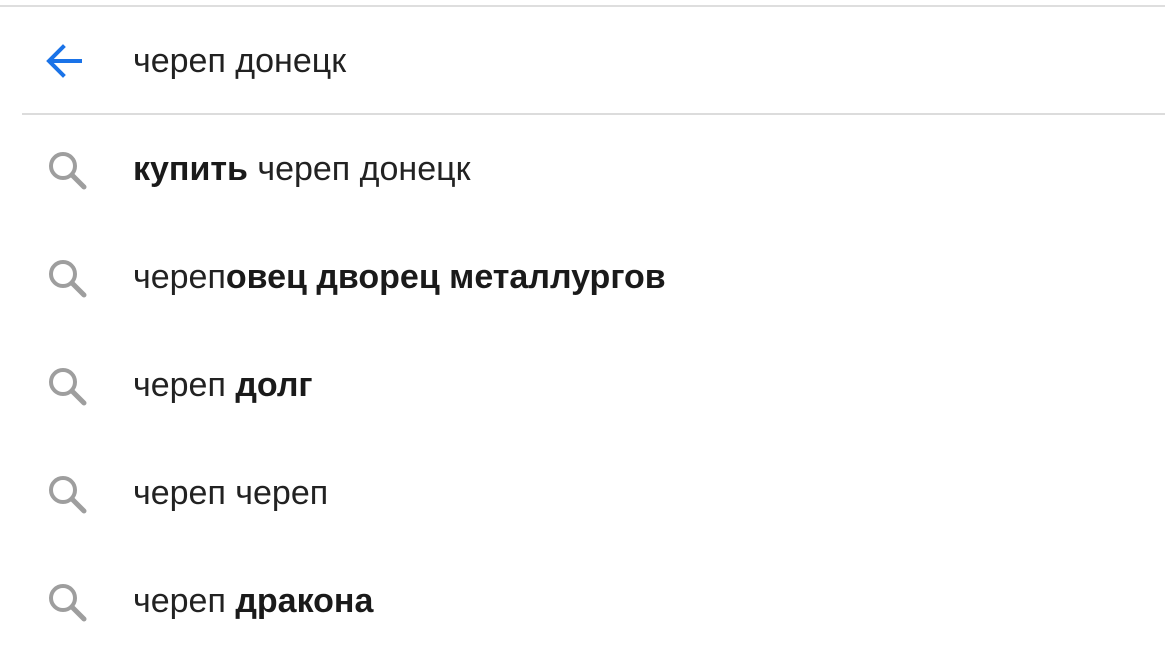 The height and width of the screenshot is (655, 1165). What do you see at coordinates (231, 493) in the screenshot?
I see `suggestion-text: череп череп` at bounding box center [231, 493].